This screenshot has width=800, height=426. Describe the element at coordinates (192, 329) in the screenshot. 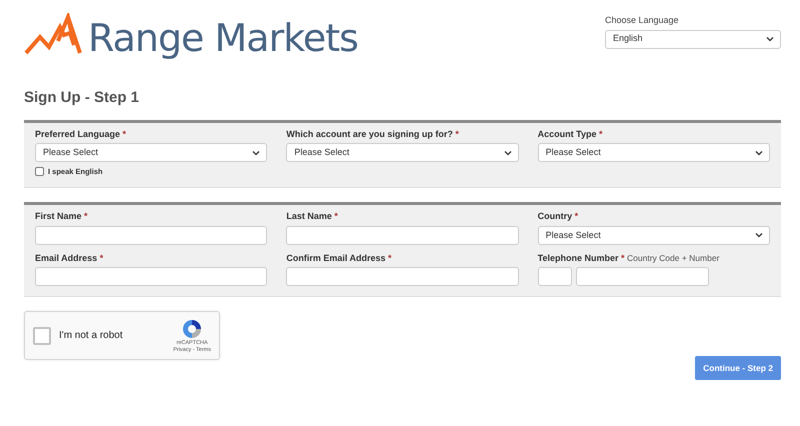

I see `recaptcha-icon` at that location.